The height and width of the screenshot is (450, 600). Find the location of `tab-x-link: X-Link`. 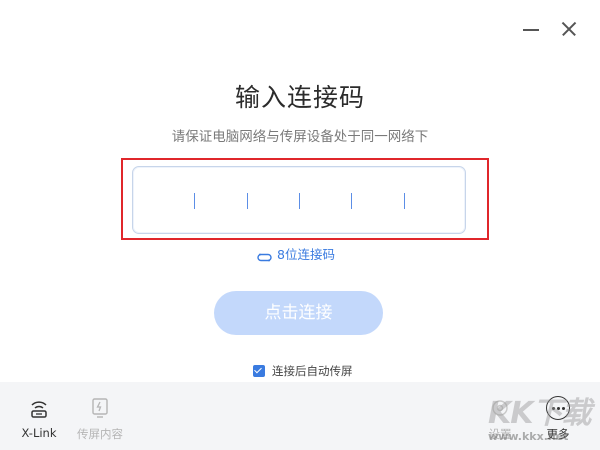

tab-x-link: X-Link is located at coordinates (39, 418).